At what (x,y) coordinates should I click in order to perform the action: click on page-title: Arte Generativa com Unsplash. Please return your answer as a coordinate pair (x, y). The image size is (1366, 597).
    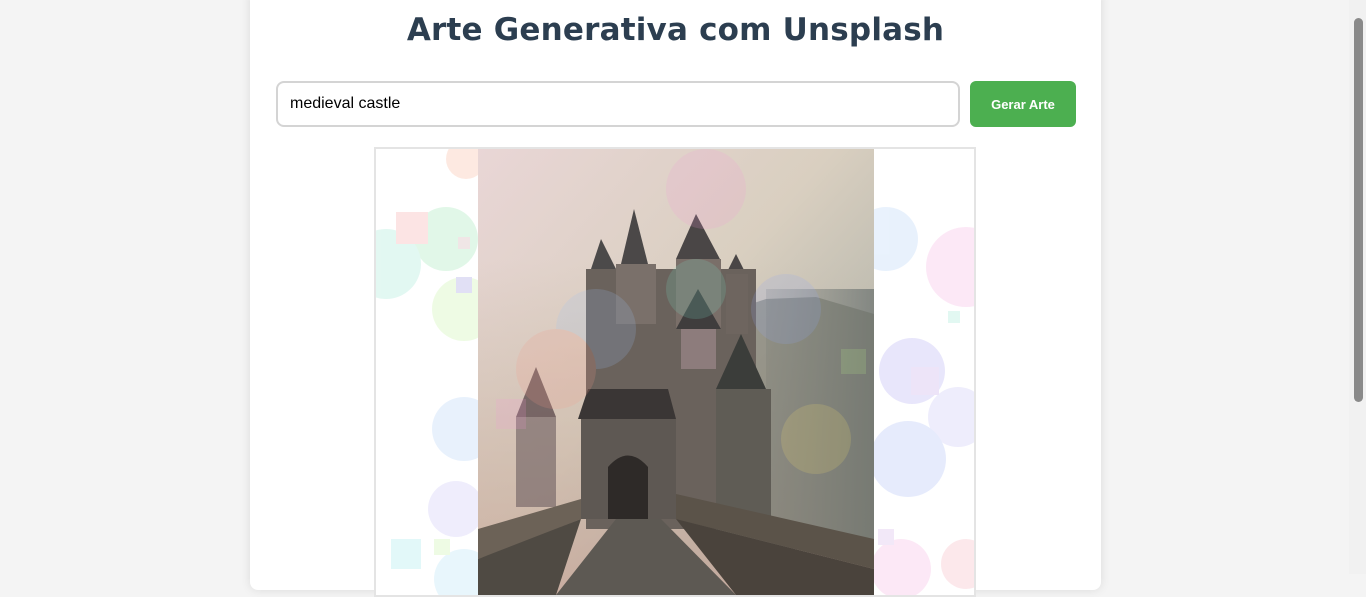
    Looking at the image, I should click on (675, 30).